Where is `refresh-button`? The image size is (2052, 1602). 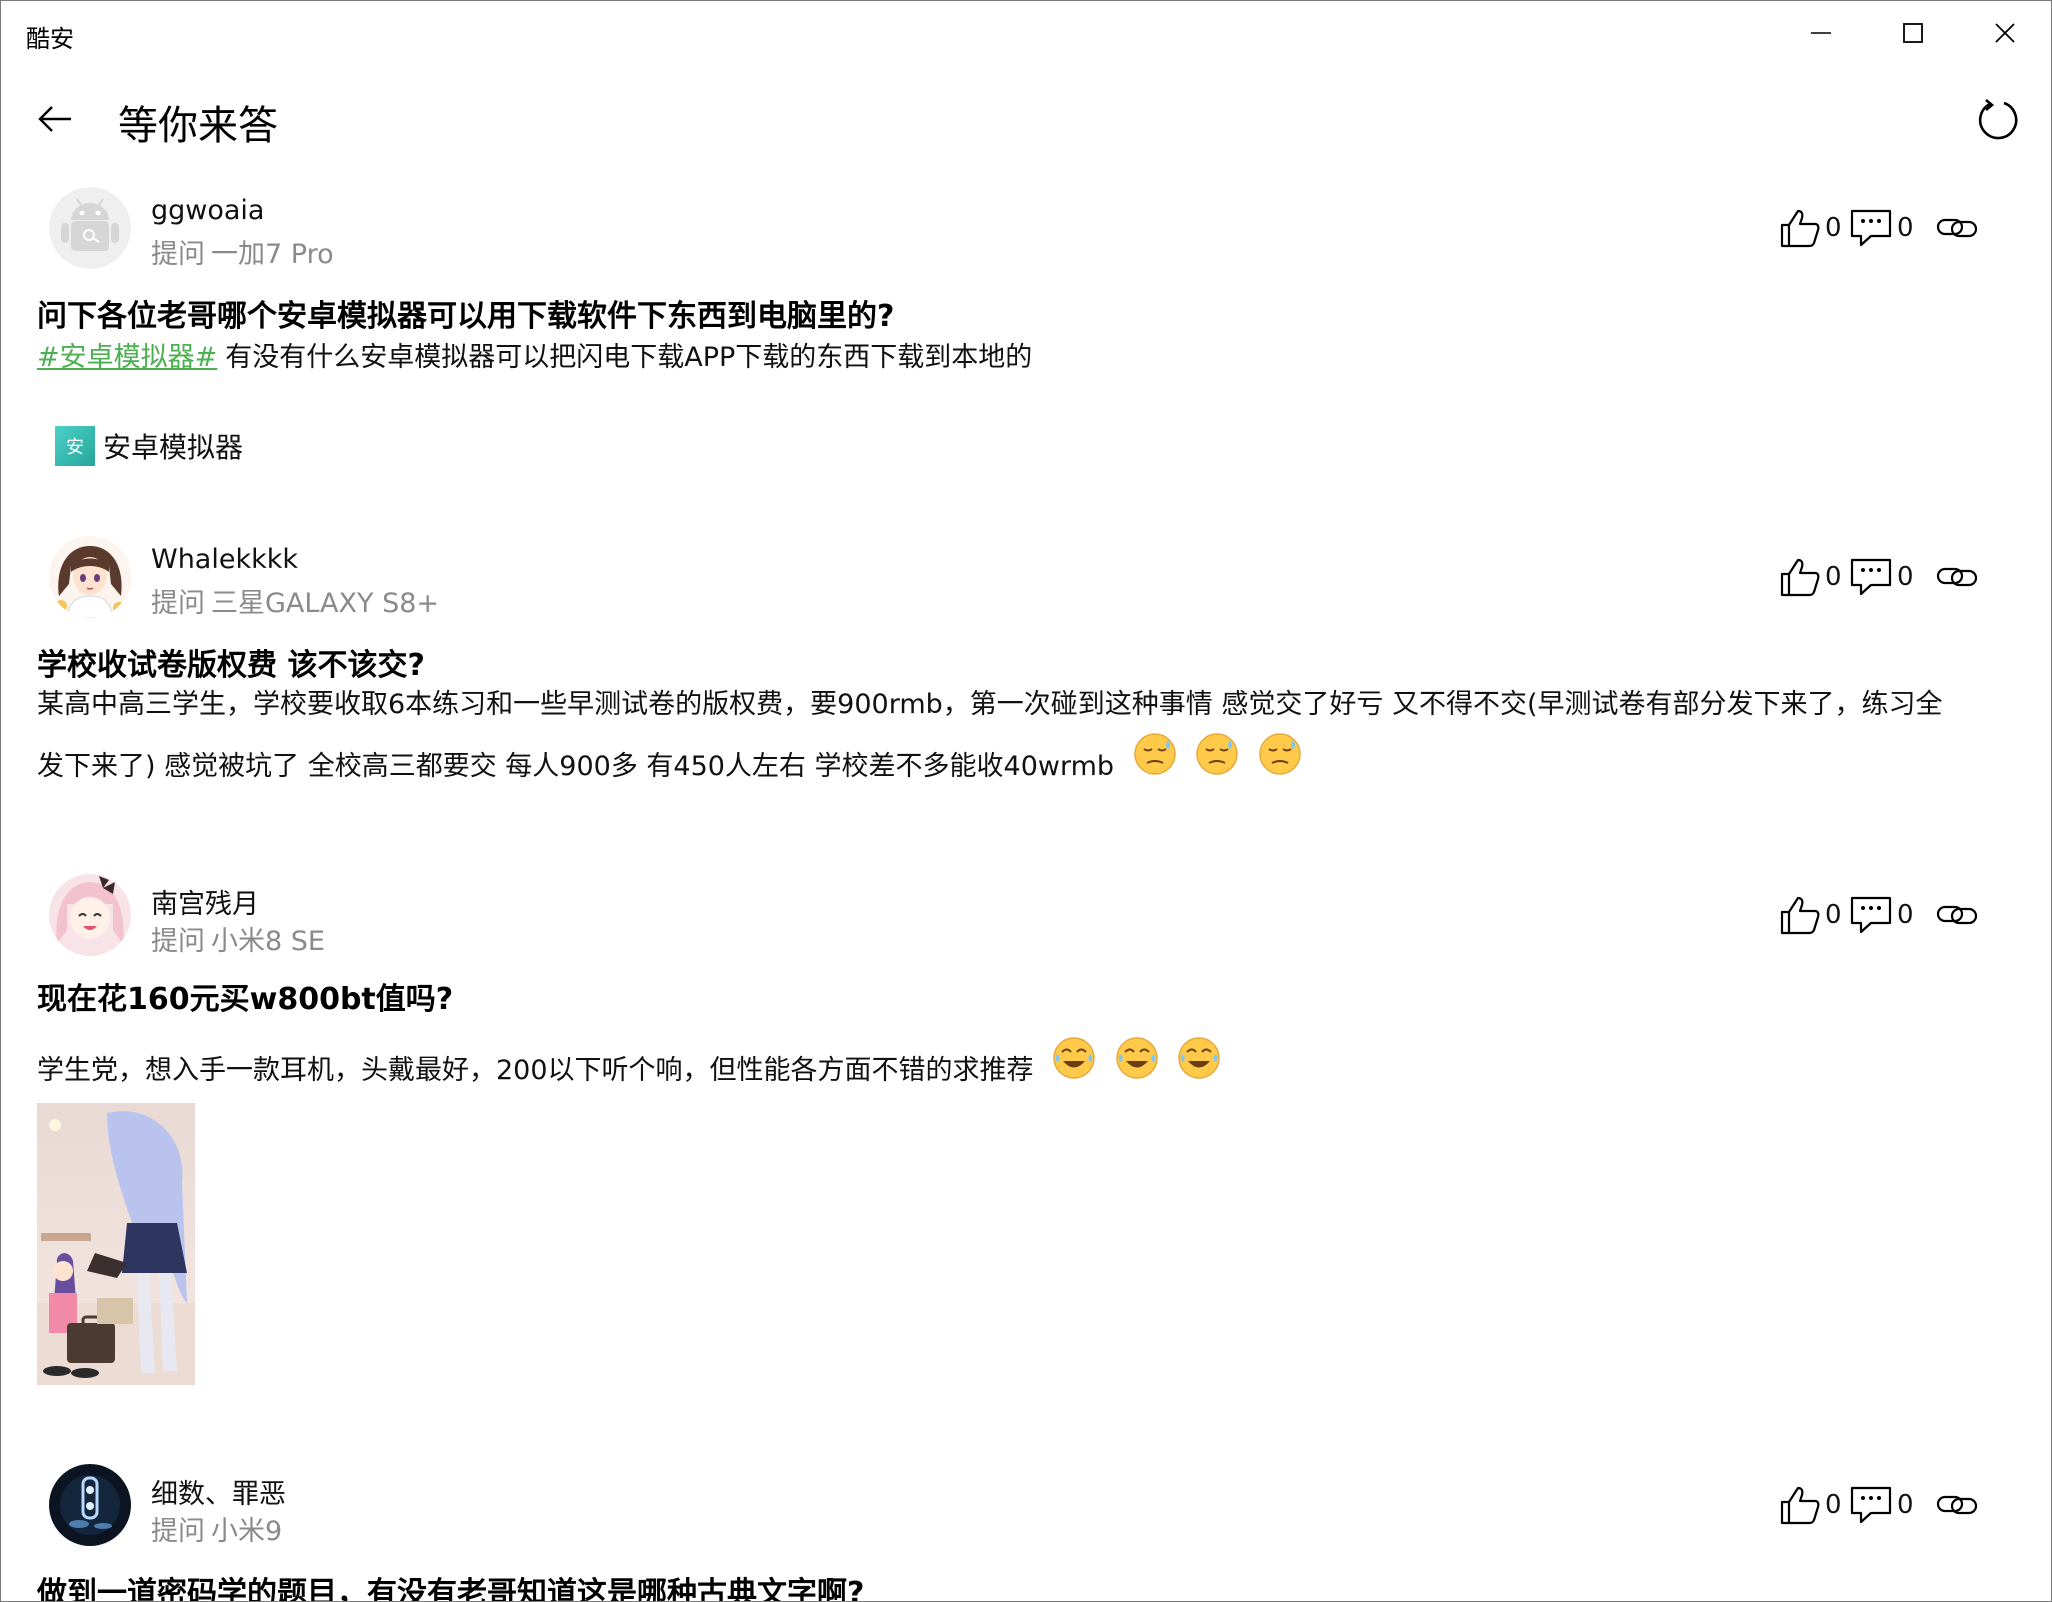
refresh-button is located at coordinates (1998, 120).